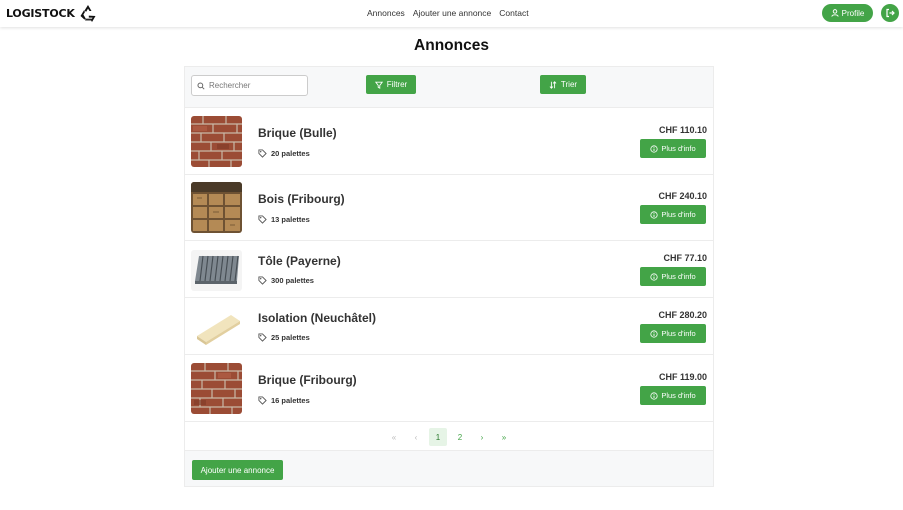  Describe the element at coordinates (553, 84) in the screenshot. I see `sort-icon` at that location.